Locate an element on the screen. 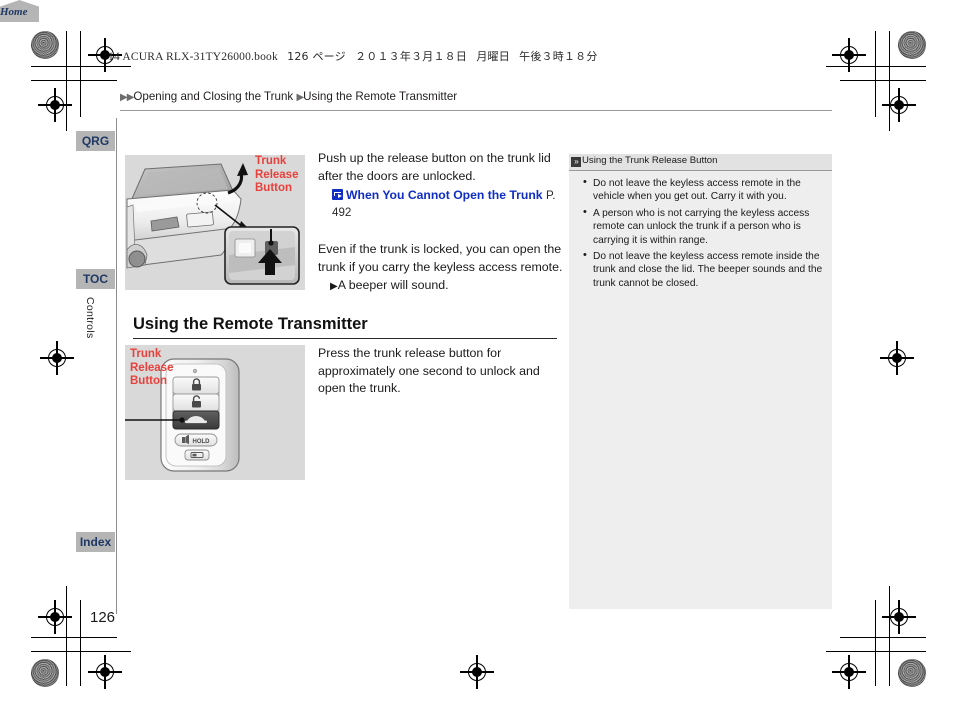 The width and height of the screenshot is (954, 718). halftone-dot-top-left is located at coordinates (45, 45).